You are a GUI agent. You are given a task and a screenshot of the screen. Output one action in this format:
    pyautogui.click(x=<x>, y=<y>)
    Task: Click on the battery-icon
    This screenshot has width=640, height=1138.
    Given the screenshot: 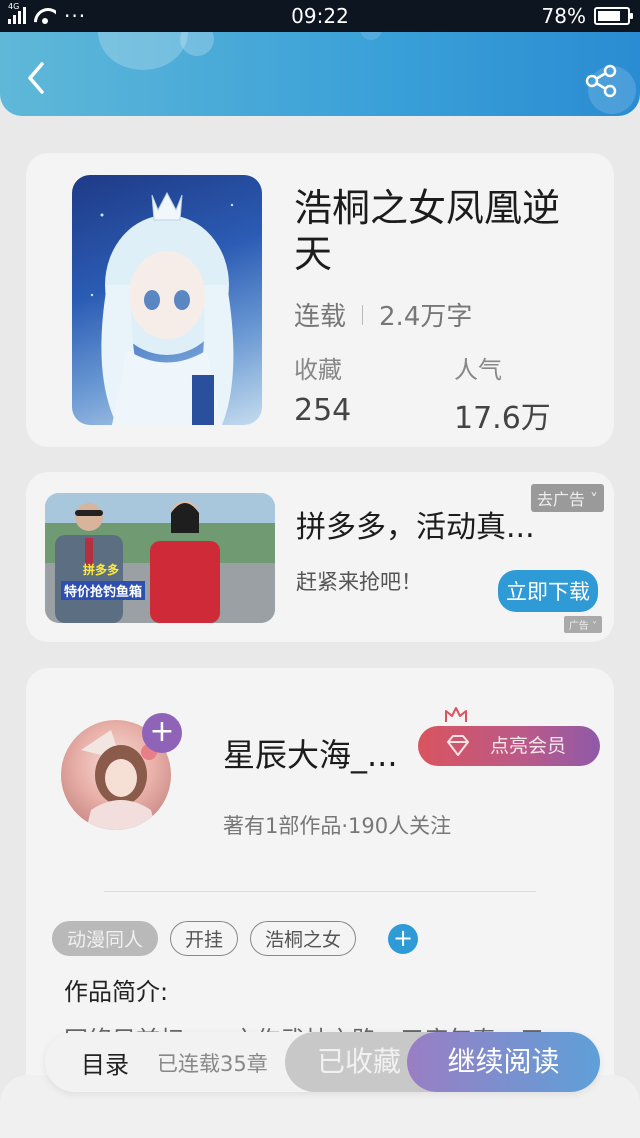 What is the action you would take?
    pyautogui.click(x=613, y=16)
    